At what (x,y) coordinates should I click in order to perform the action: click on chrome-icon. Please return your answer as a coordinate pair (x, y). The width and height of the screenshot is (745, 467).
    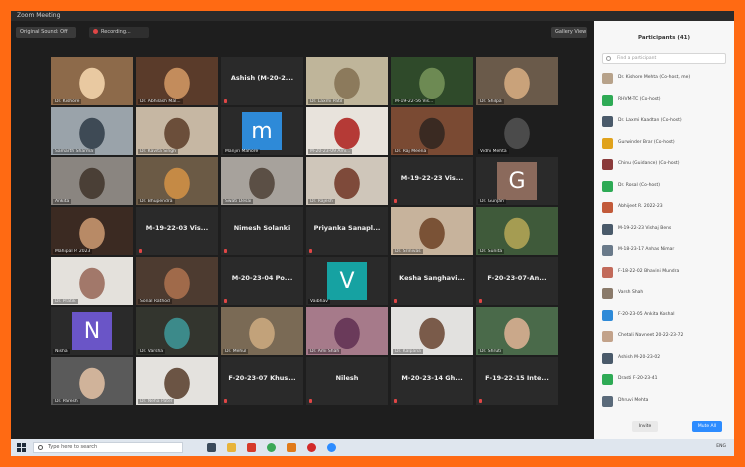
    Looking at the image, I should click on (271, 447).